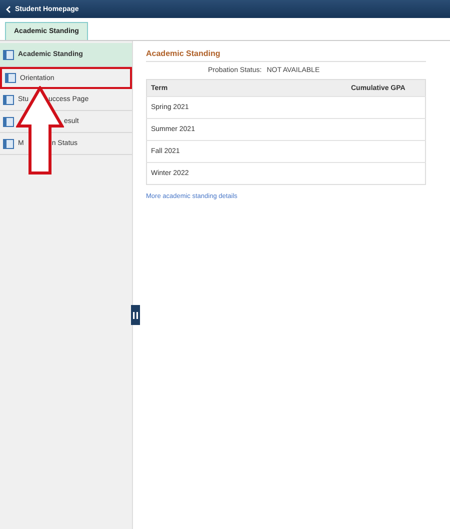  I want to click on collapse-handle, so click(135, 315).